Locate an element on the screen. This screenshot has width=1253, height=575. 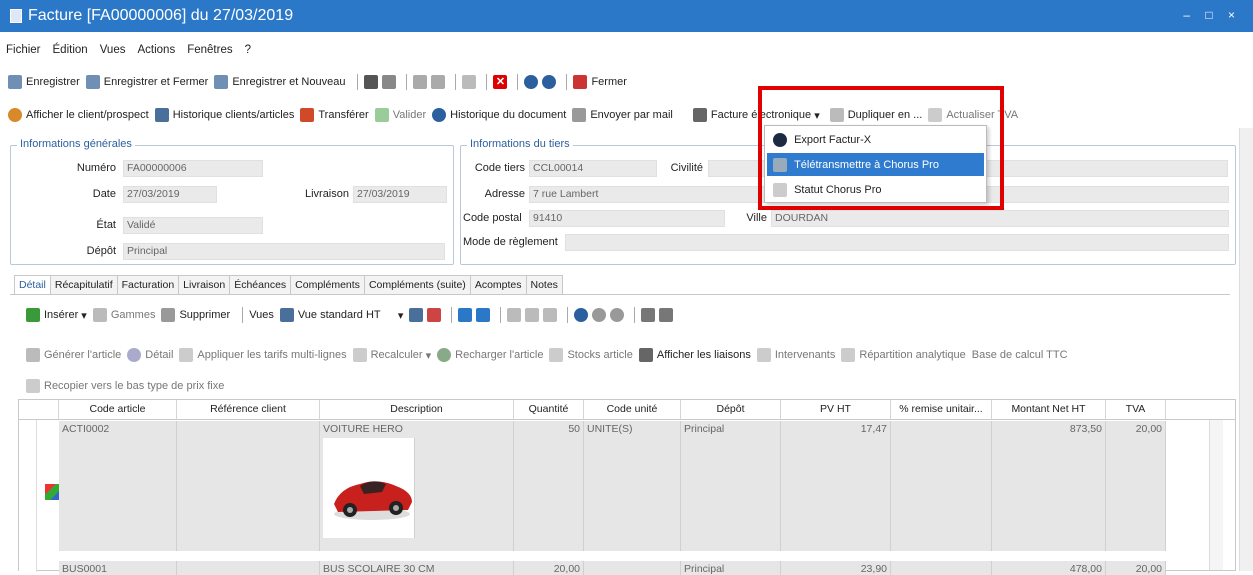
window-scrollbar is located at coordinates (1246, 349).